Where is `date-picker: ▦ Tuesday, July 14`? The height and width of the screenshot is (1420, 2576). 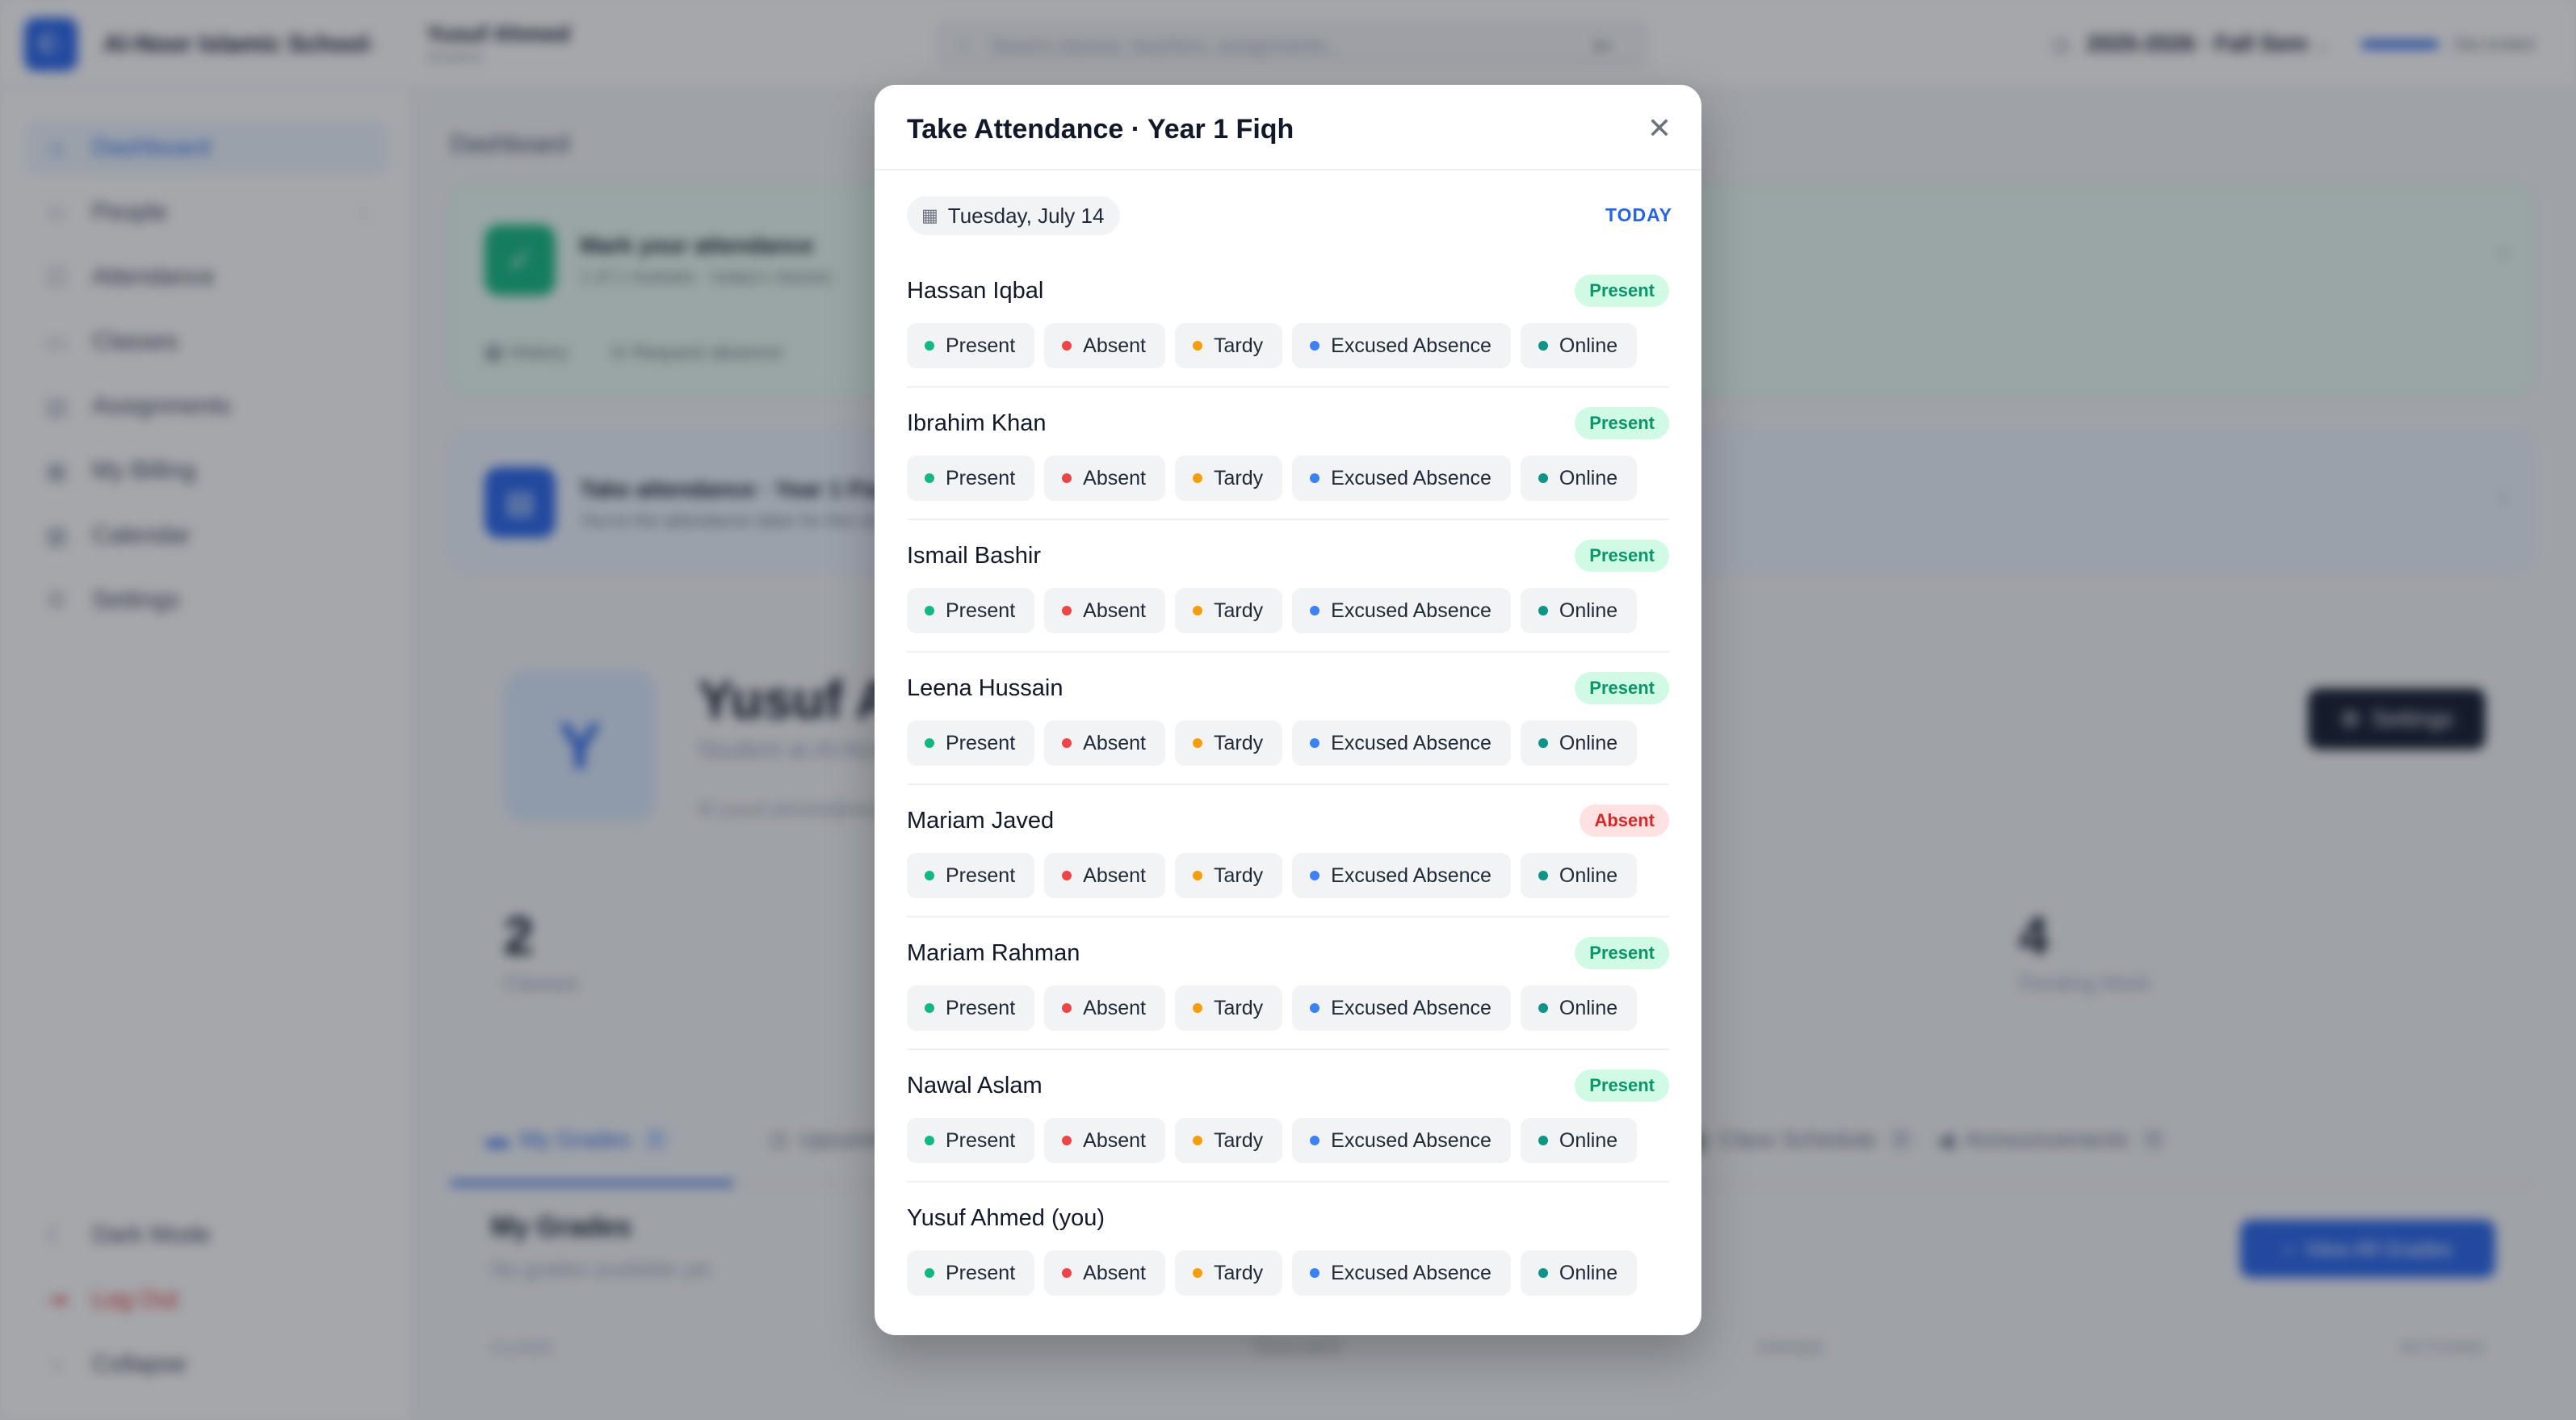 date-picker: ▦ Tuesday, July 14 is located at coordinates (1014, 215).